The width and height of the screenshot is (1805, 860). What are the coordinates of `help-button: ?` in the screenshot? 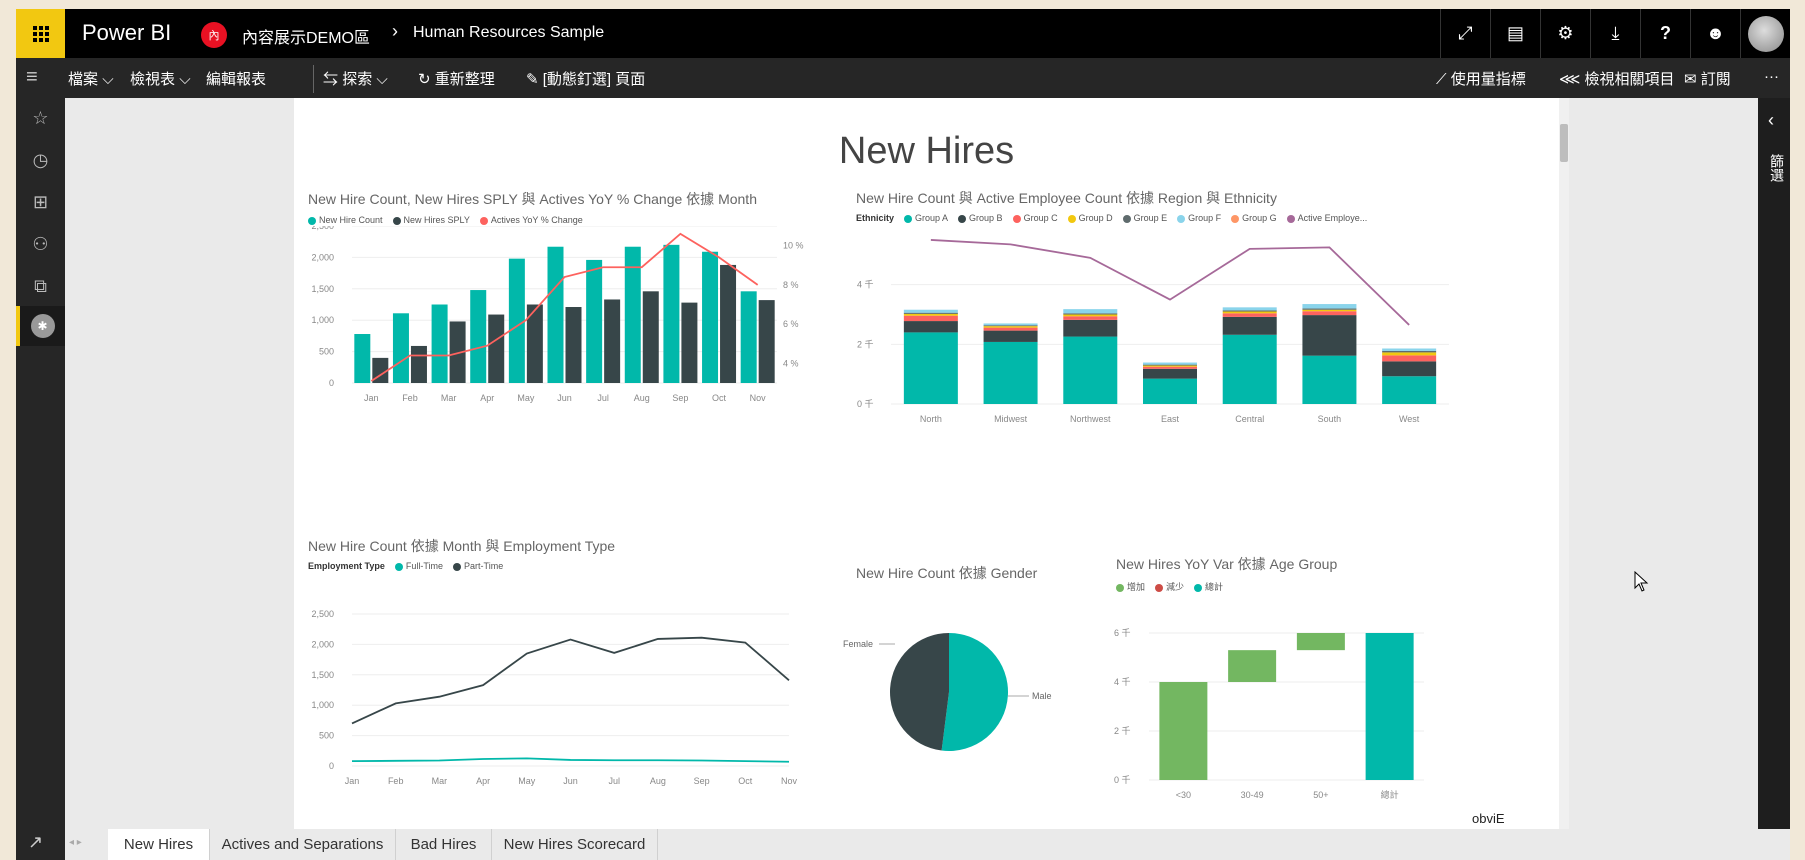 It's located at (1665, 33).